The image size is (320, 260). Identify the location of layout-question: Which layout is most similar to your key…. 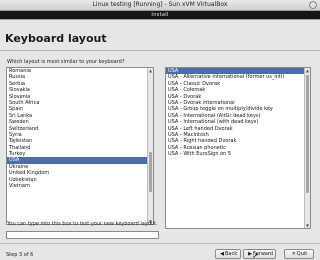
(66, 62).